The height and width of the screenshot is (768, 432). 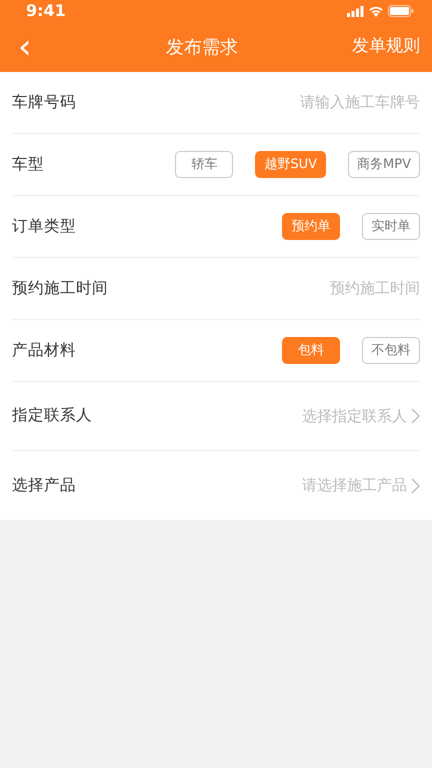 What do you see at coordinates (320, 102) in the screenshot?
I see `input-field: 请输入施工车牌号` at bounding box center [320, 102].